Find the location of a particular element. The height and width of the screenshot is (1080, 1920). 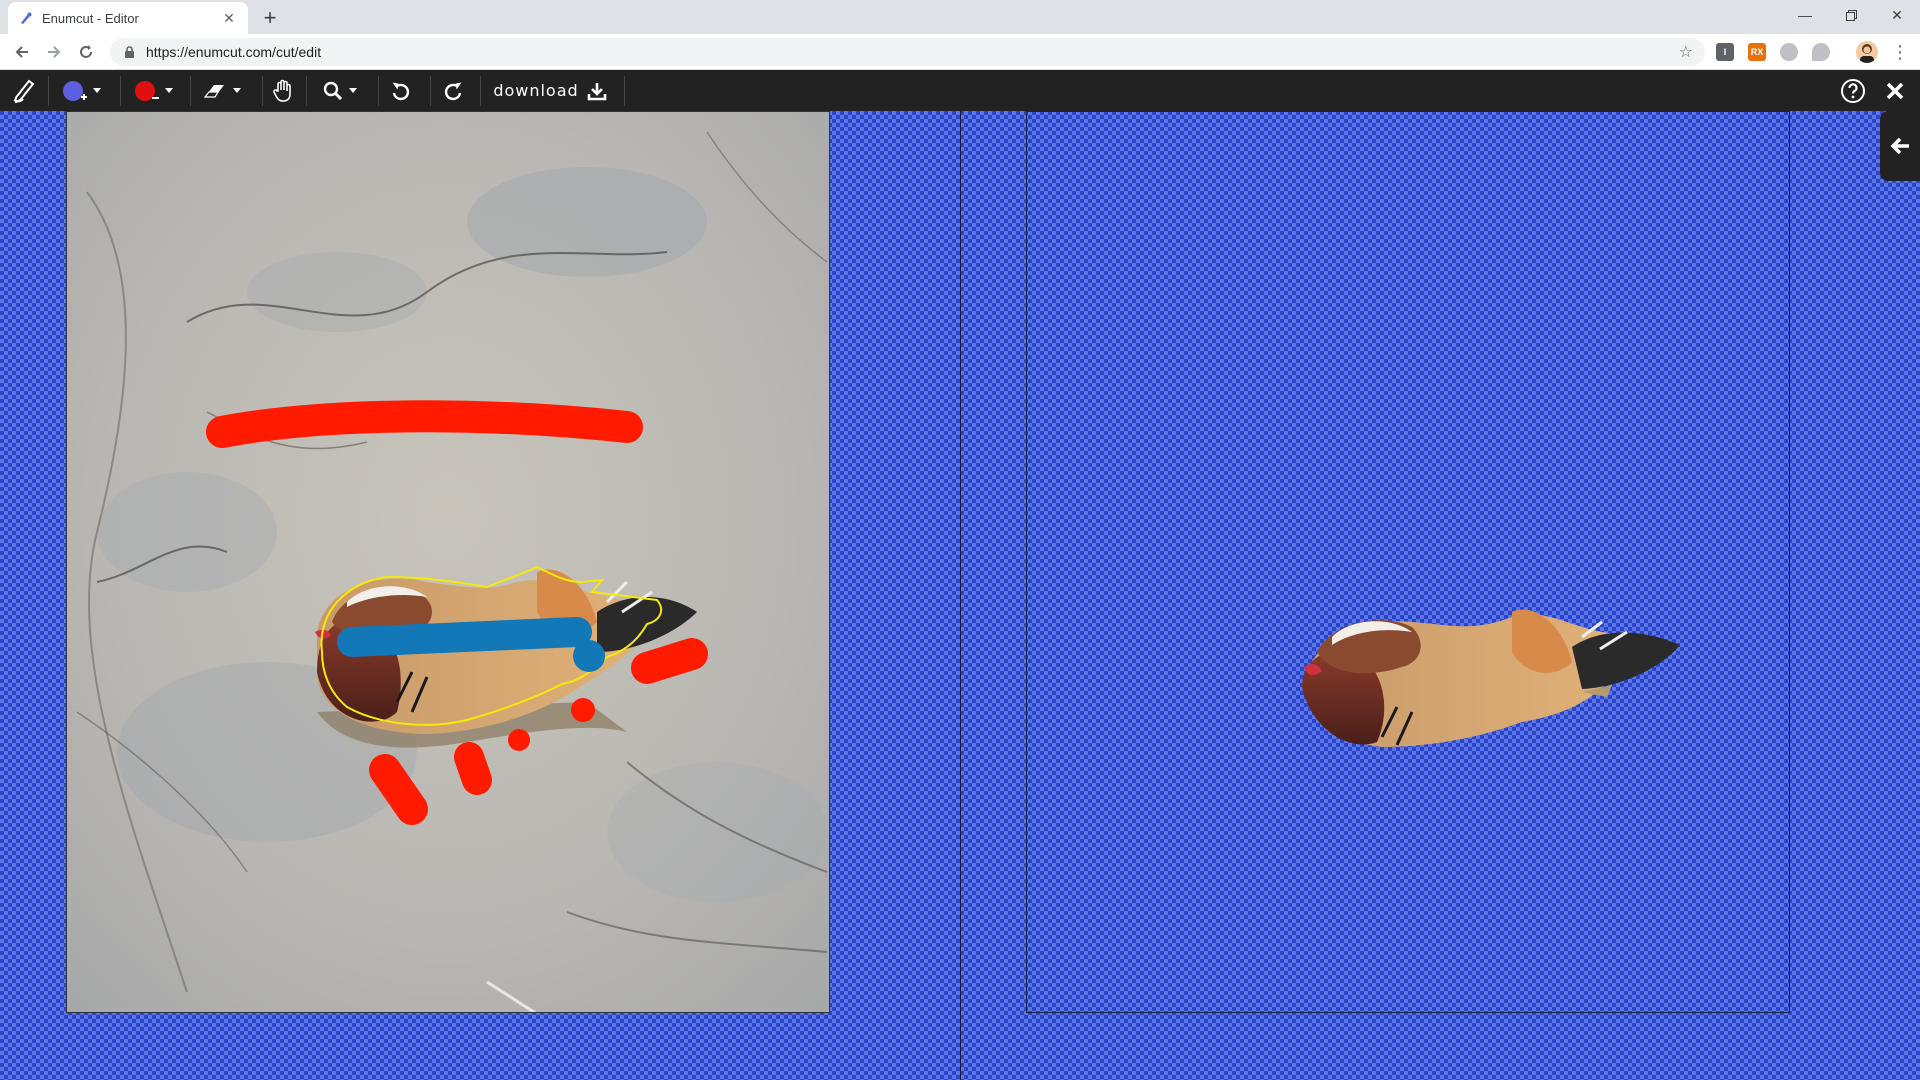

reload-icon is located at coordinates (86, 52).